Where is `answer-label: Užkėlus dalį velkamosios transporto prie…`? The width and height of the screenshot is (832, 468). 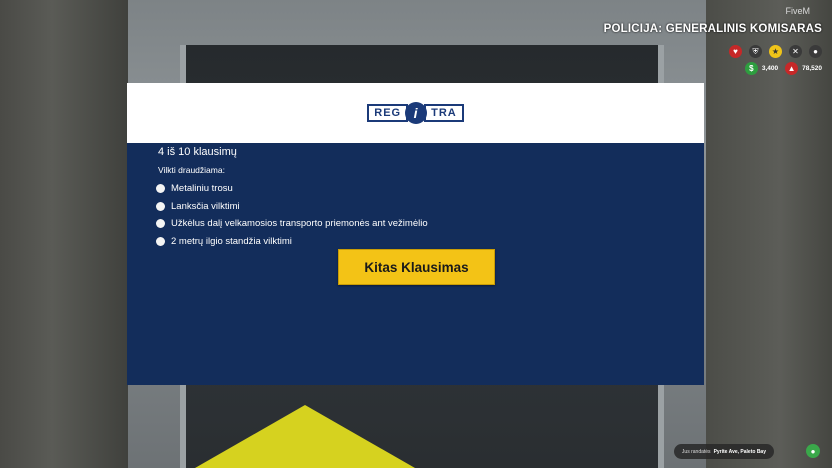
answer-label: Užkėlus dalį velkamosios transporto prie… is located at coordinates (299, 224).